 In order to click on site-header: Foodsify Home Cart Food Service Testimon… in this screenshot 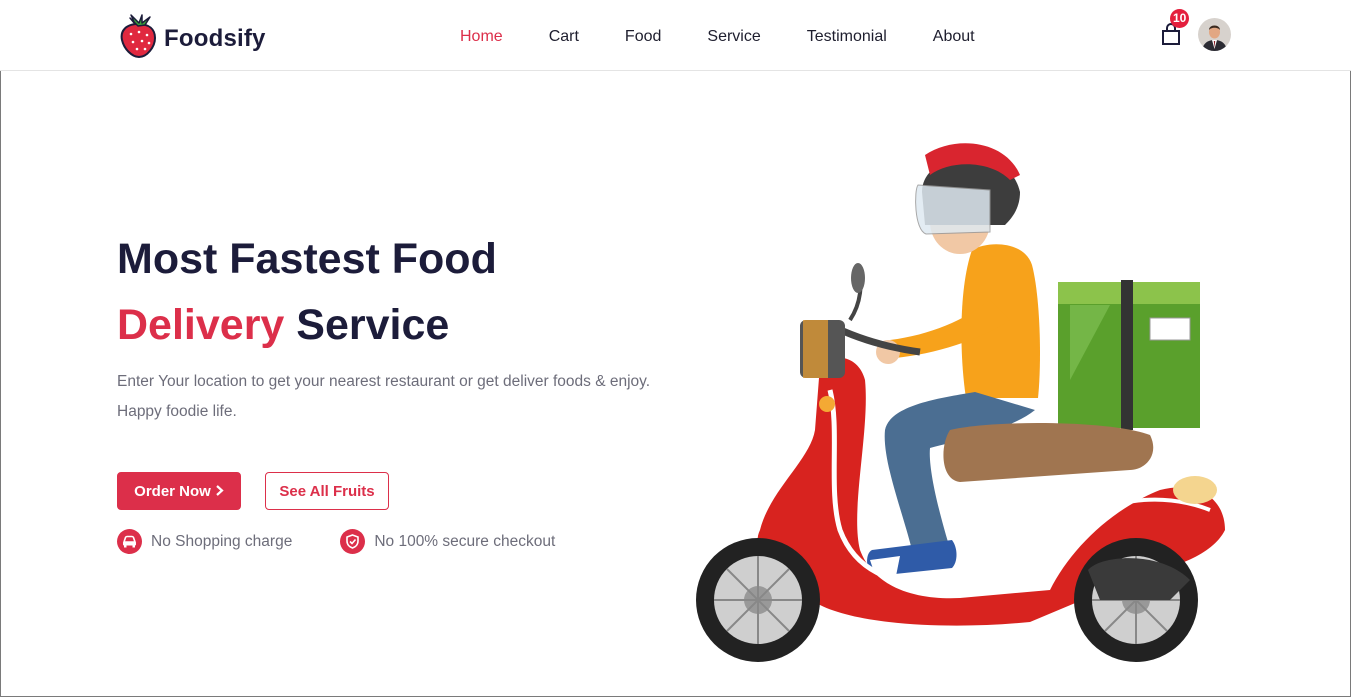, I will do `click(675, 35)`.